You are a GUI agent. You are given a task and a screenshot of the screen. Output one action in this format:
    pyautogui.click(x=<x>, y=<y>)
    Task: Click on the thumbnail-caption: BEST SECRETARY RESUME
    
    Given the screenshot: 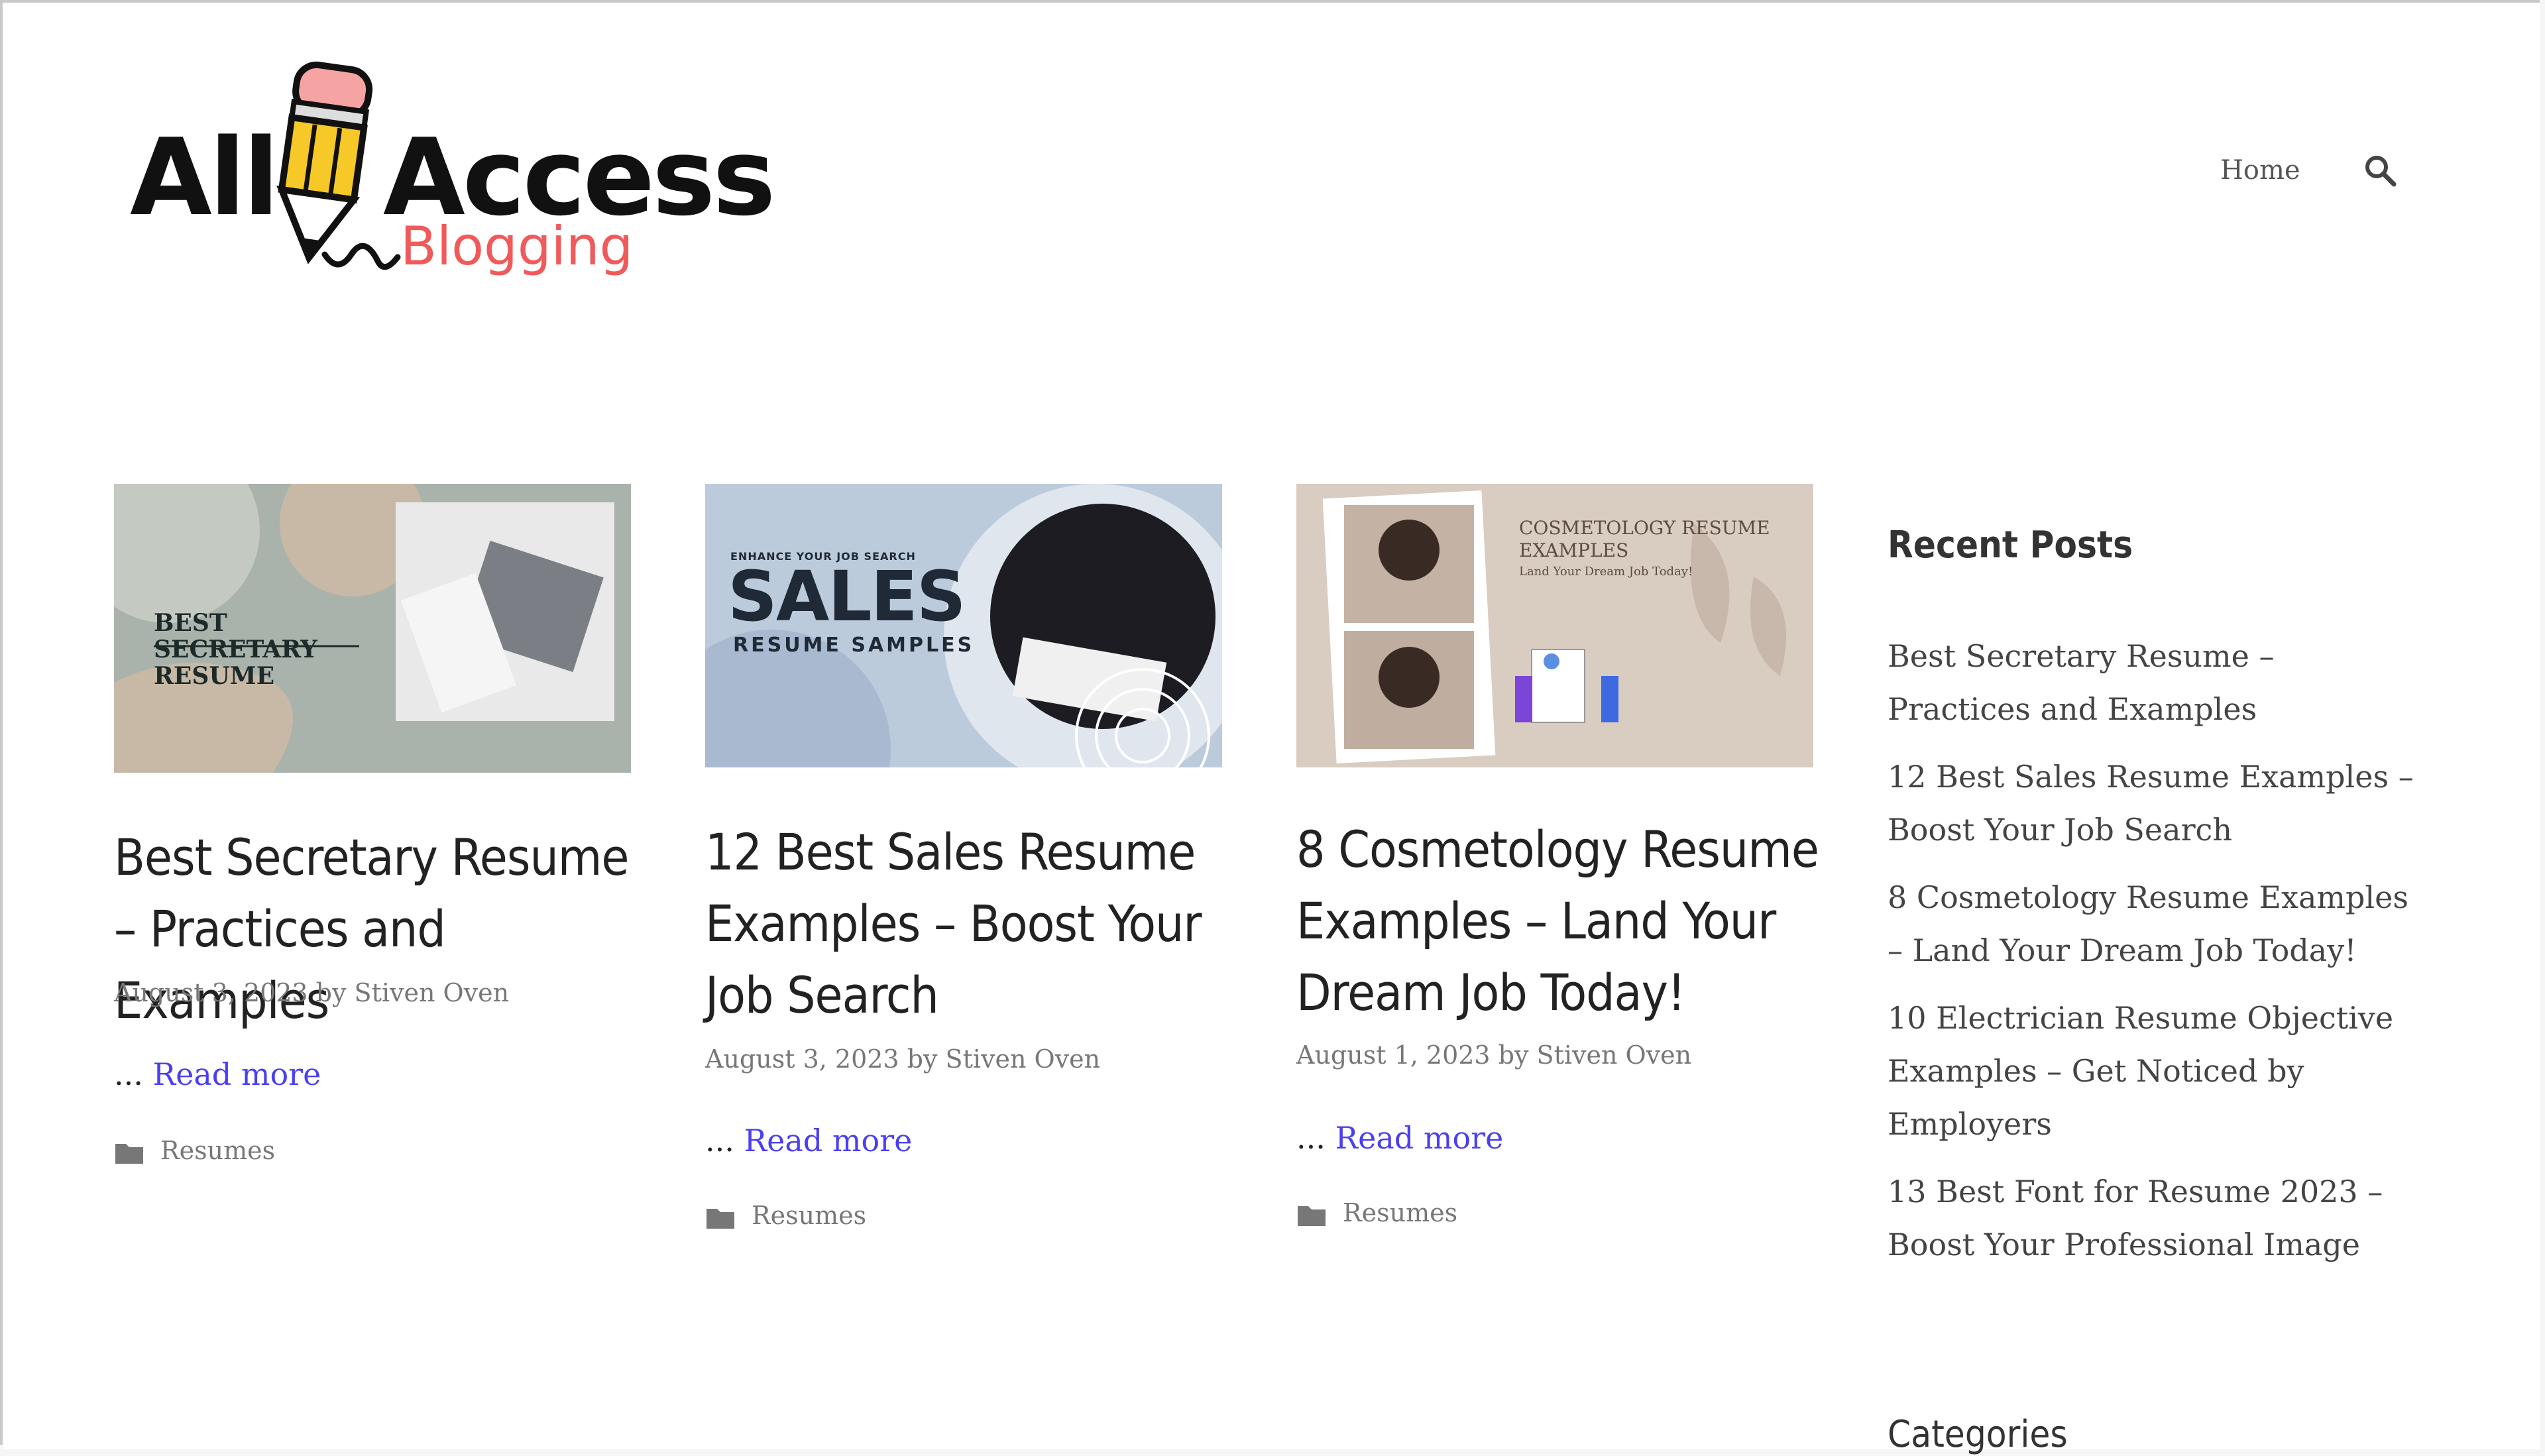 What is the action you would take?
    pyautogui.click(x=235, y=649)
    